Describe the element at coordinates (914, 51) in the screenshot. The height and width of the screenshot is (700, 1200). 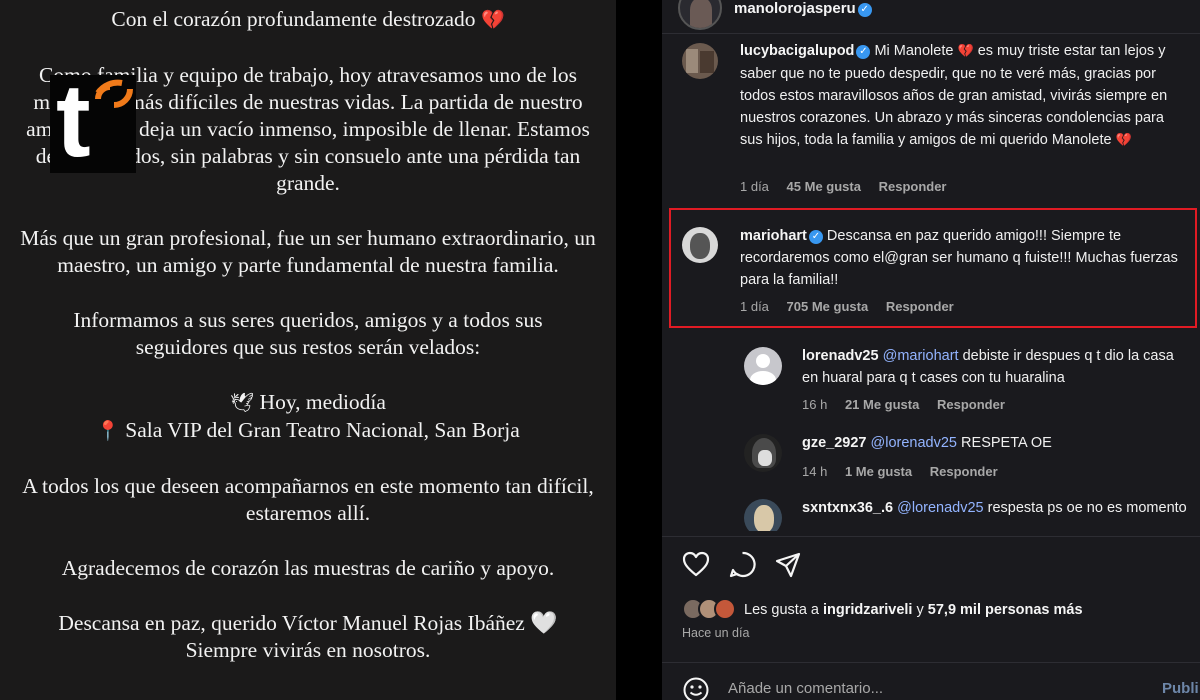
I see `comment-text-start: Mi Manolete` at that location.